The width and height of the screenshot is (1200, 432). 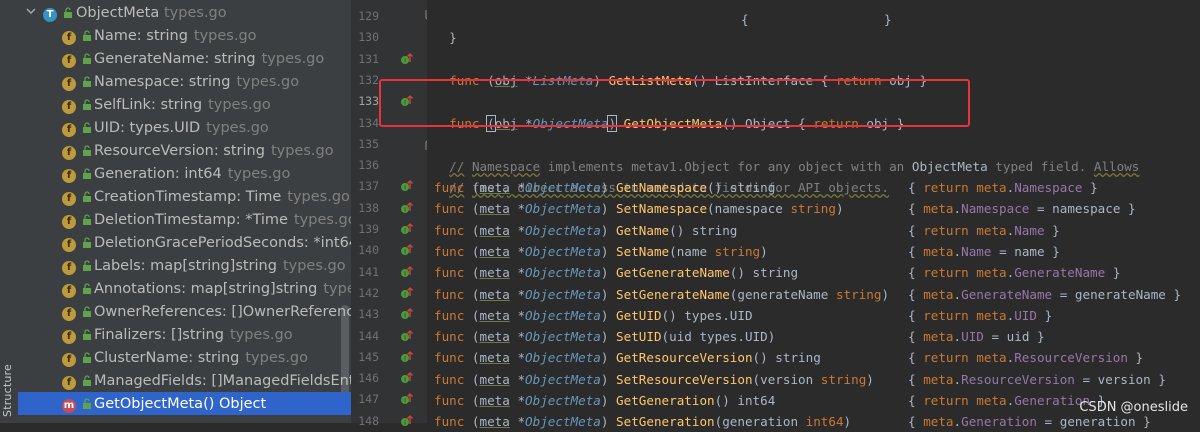 I want to click on tree-item: f Generation: int64 types.go, so click(x=184, y=173).